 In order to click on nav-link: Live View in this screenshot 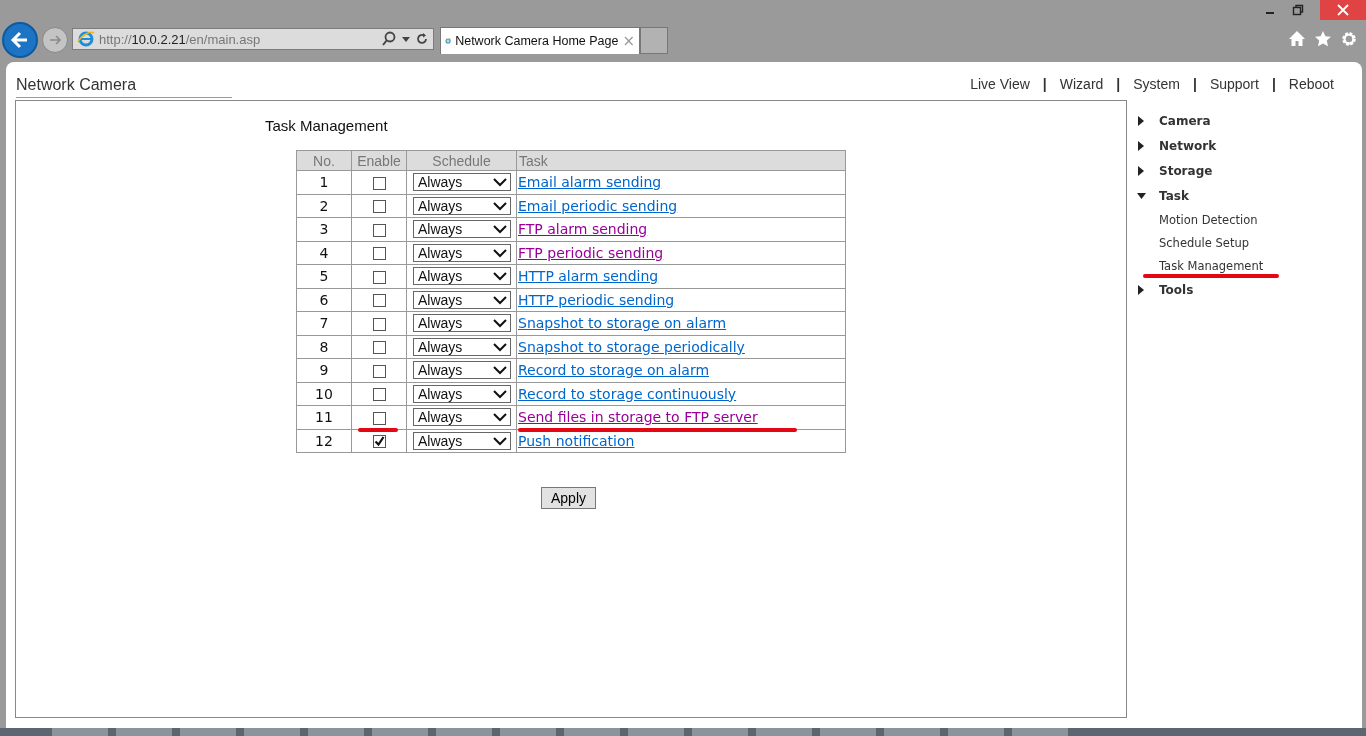, I will do `click(1000, 84)`.